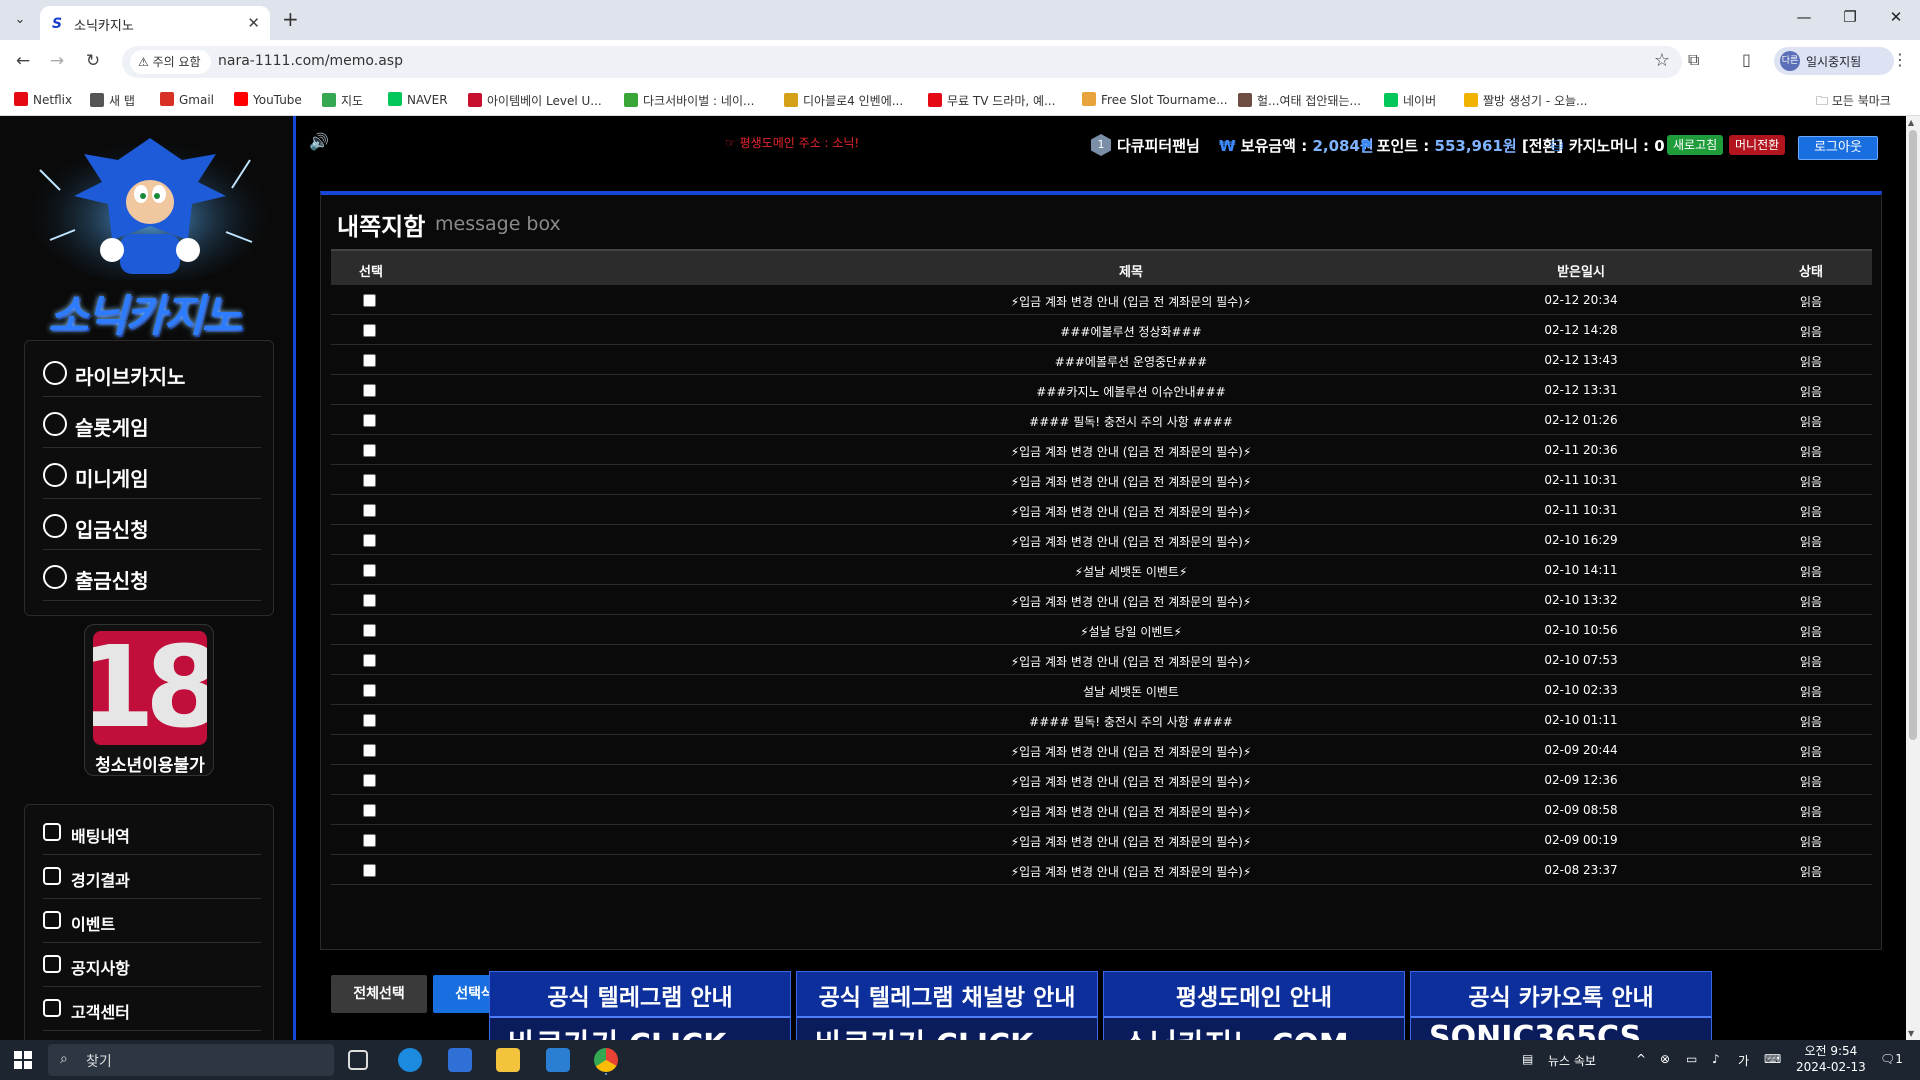  Describe the element at coordinates (310, 61) in the screenshot. I see `url-text: nara-1111.com/memo.asp` at that location.